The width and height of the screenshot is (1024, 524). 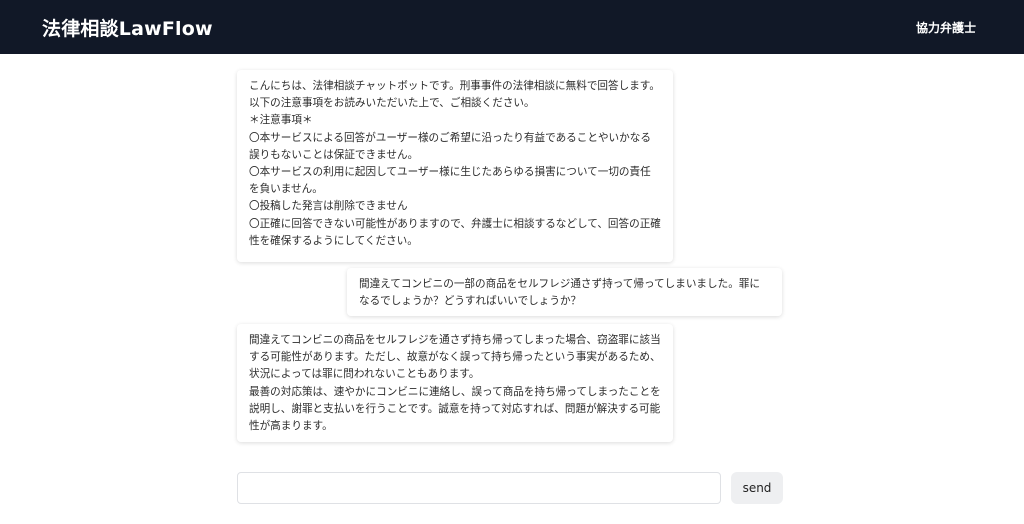 I want to click on top-navbar: 法律相談LawFlow 協力弁護士, so click(x=512, y=27).